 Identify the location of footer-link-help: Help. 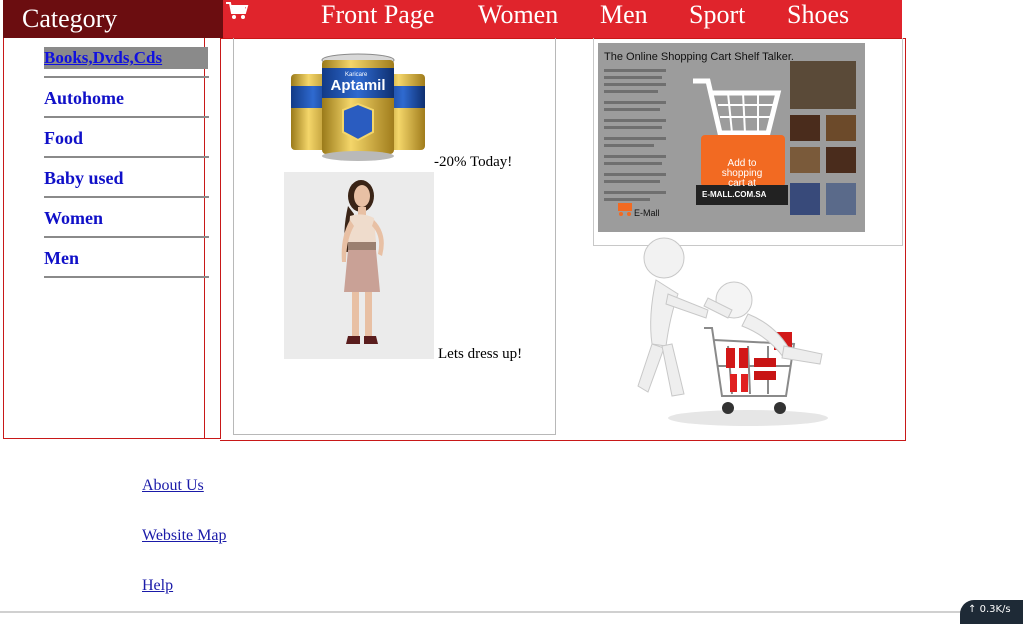
(157, 586).